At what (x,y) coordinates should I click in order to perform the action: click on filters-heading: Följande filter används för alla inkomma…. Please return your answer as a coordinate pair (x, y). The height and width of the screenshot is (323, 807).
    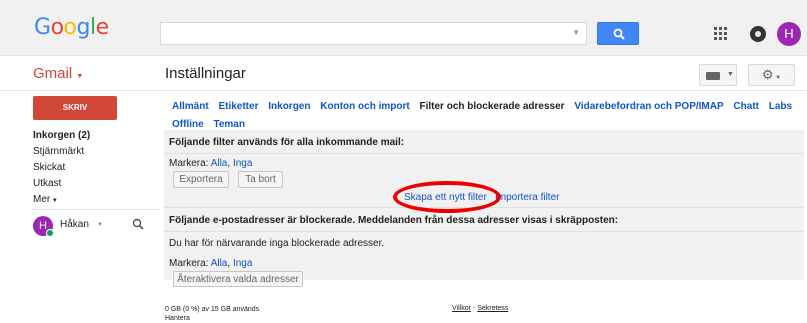
    Looking at the image, I should click on (287, 142).